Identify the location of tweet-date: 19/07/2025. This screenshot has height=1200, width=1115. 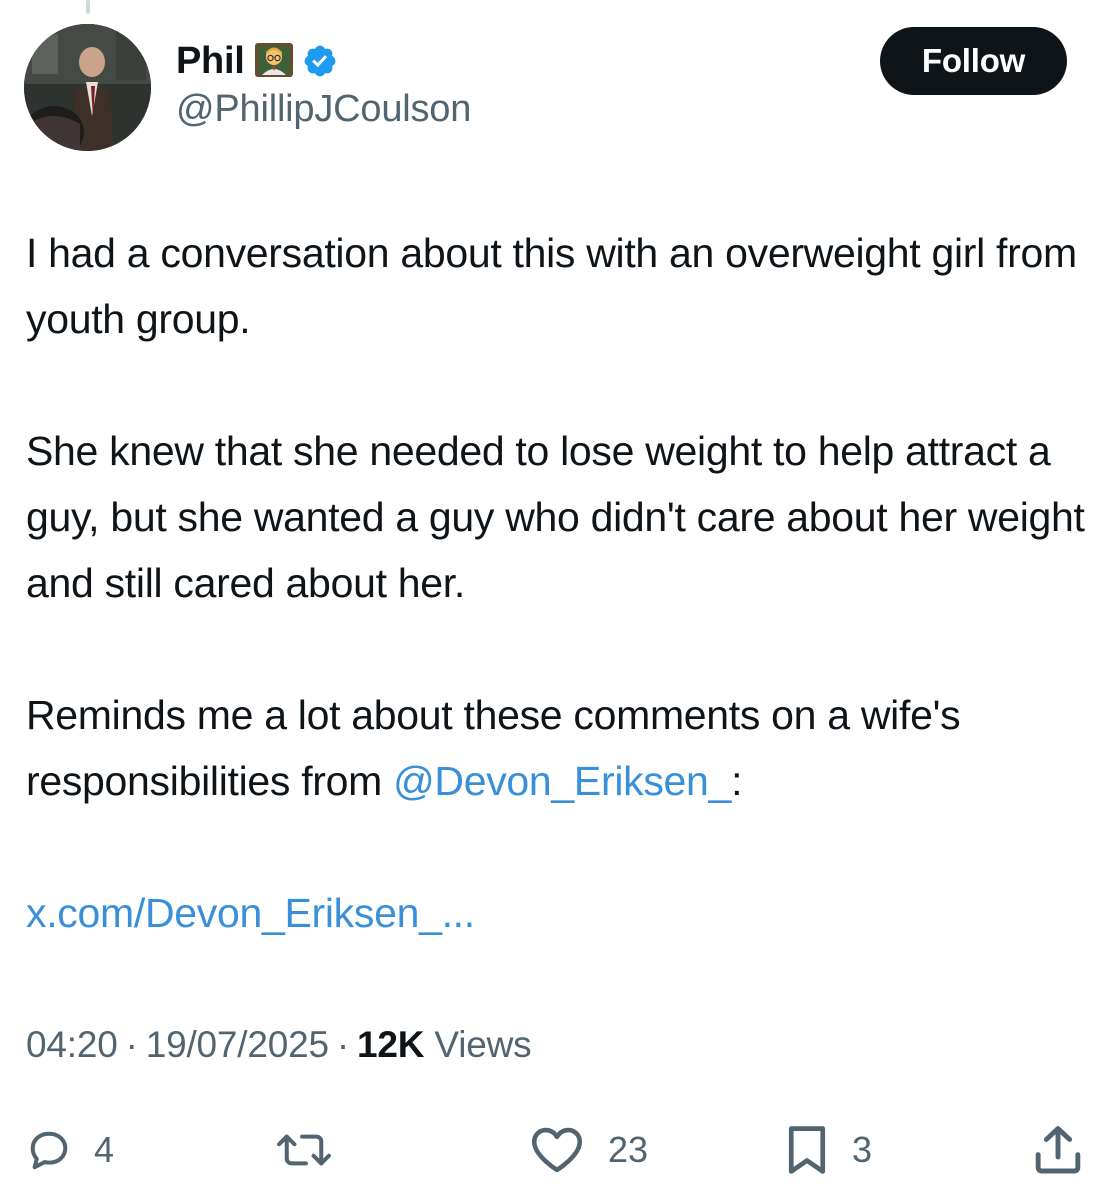
(237, 1044).